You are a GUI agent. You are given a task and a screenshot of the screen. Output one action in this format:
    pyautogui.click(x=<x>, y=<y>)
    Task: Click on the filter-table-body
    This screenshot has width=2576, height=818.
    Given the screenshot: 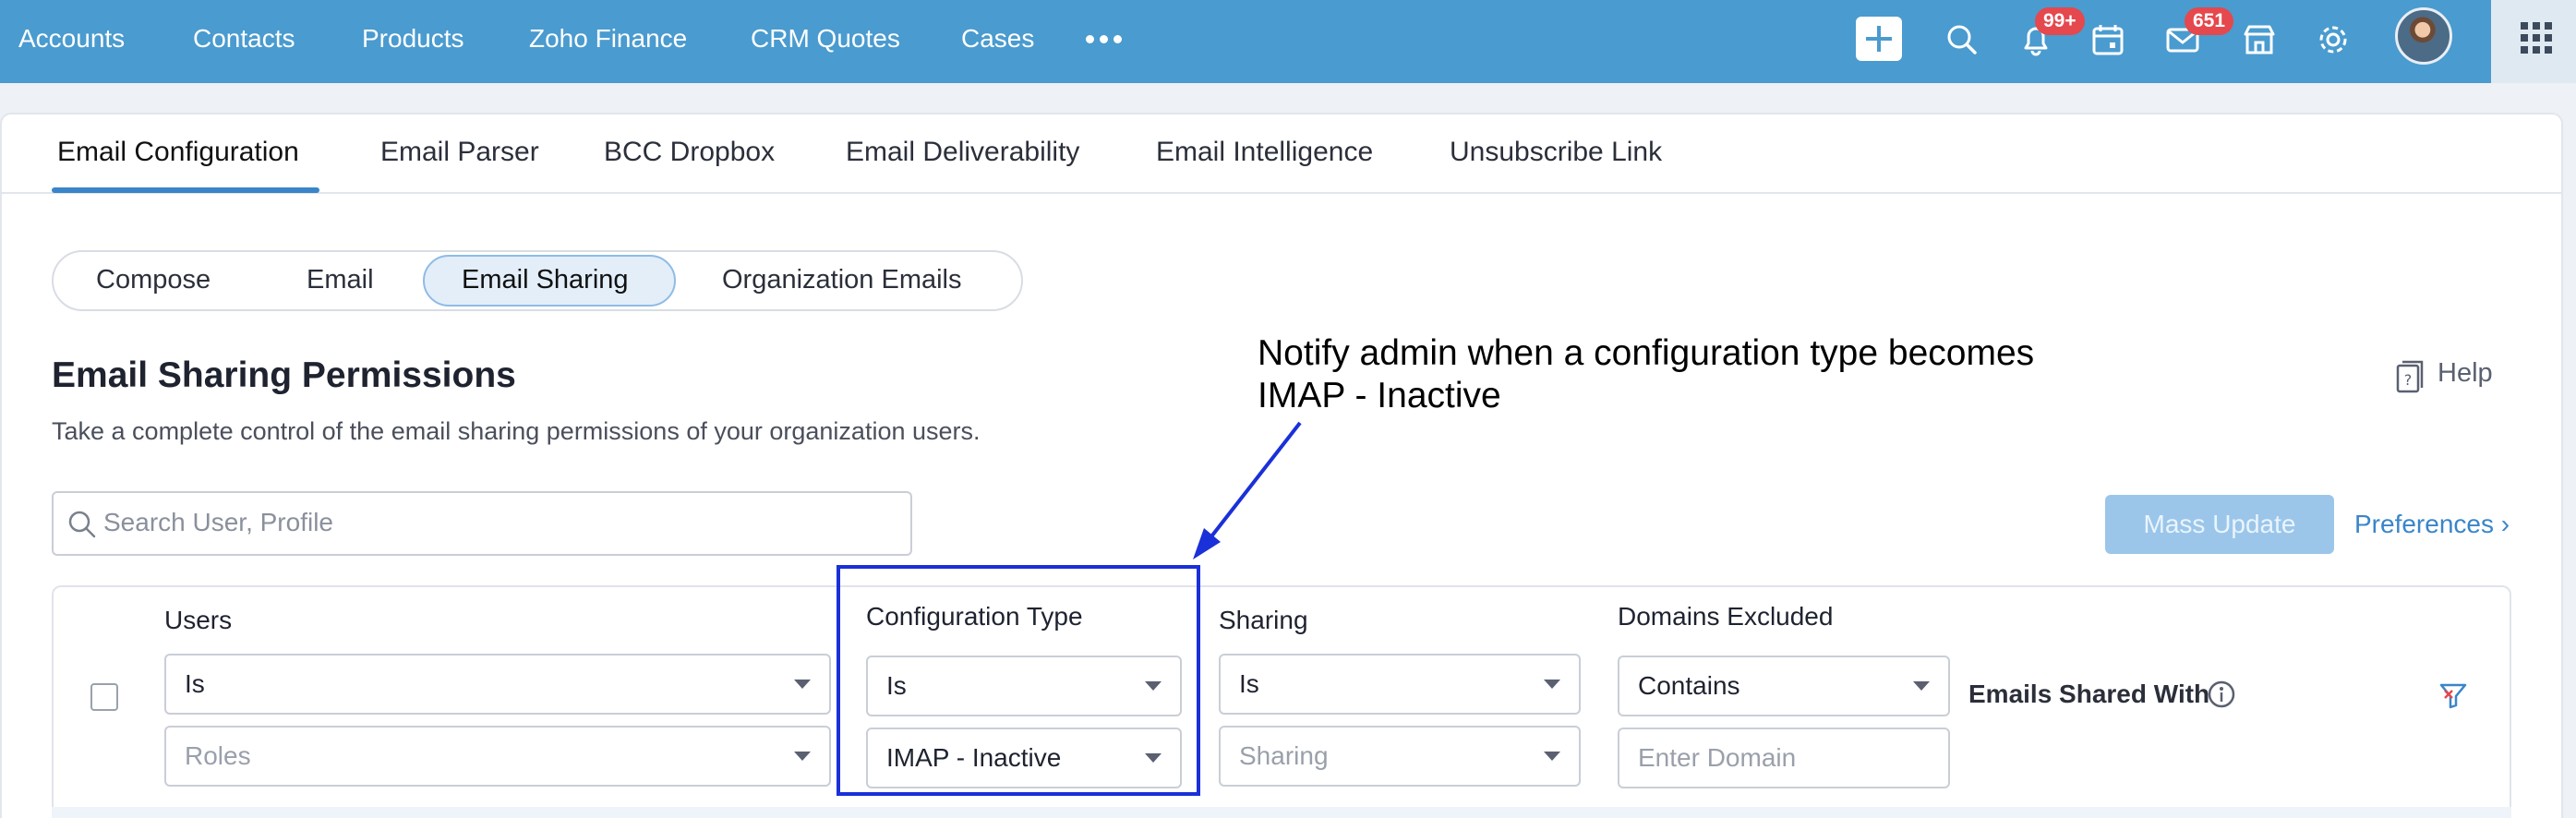 What is the action you would take?
    pyautogui.click(x=1281, y=812)
    